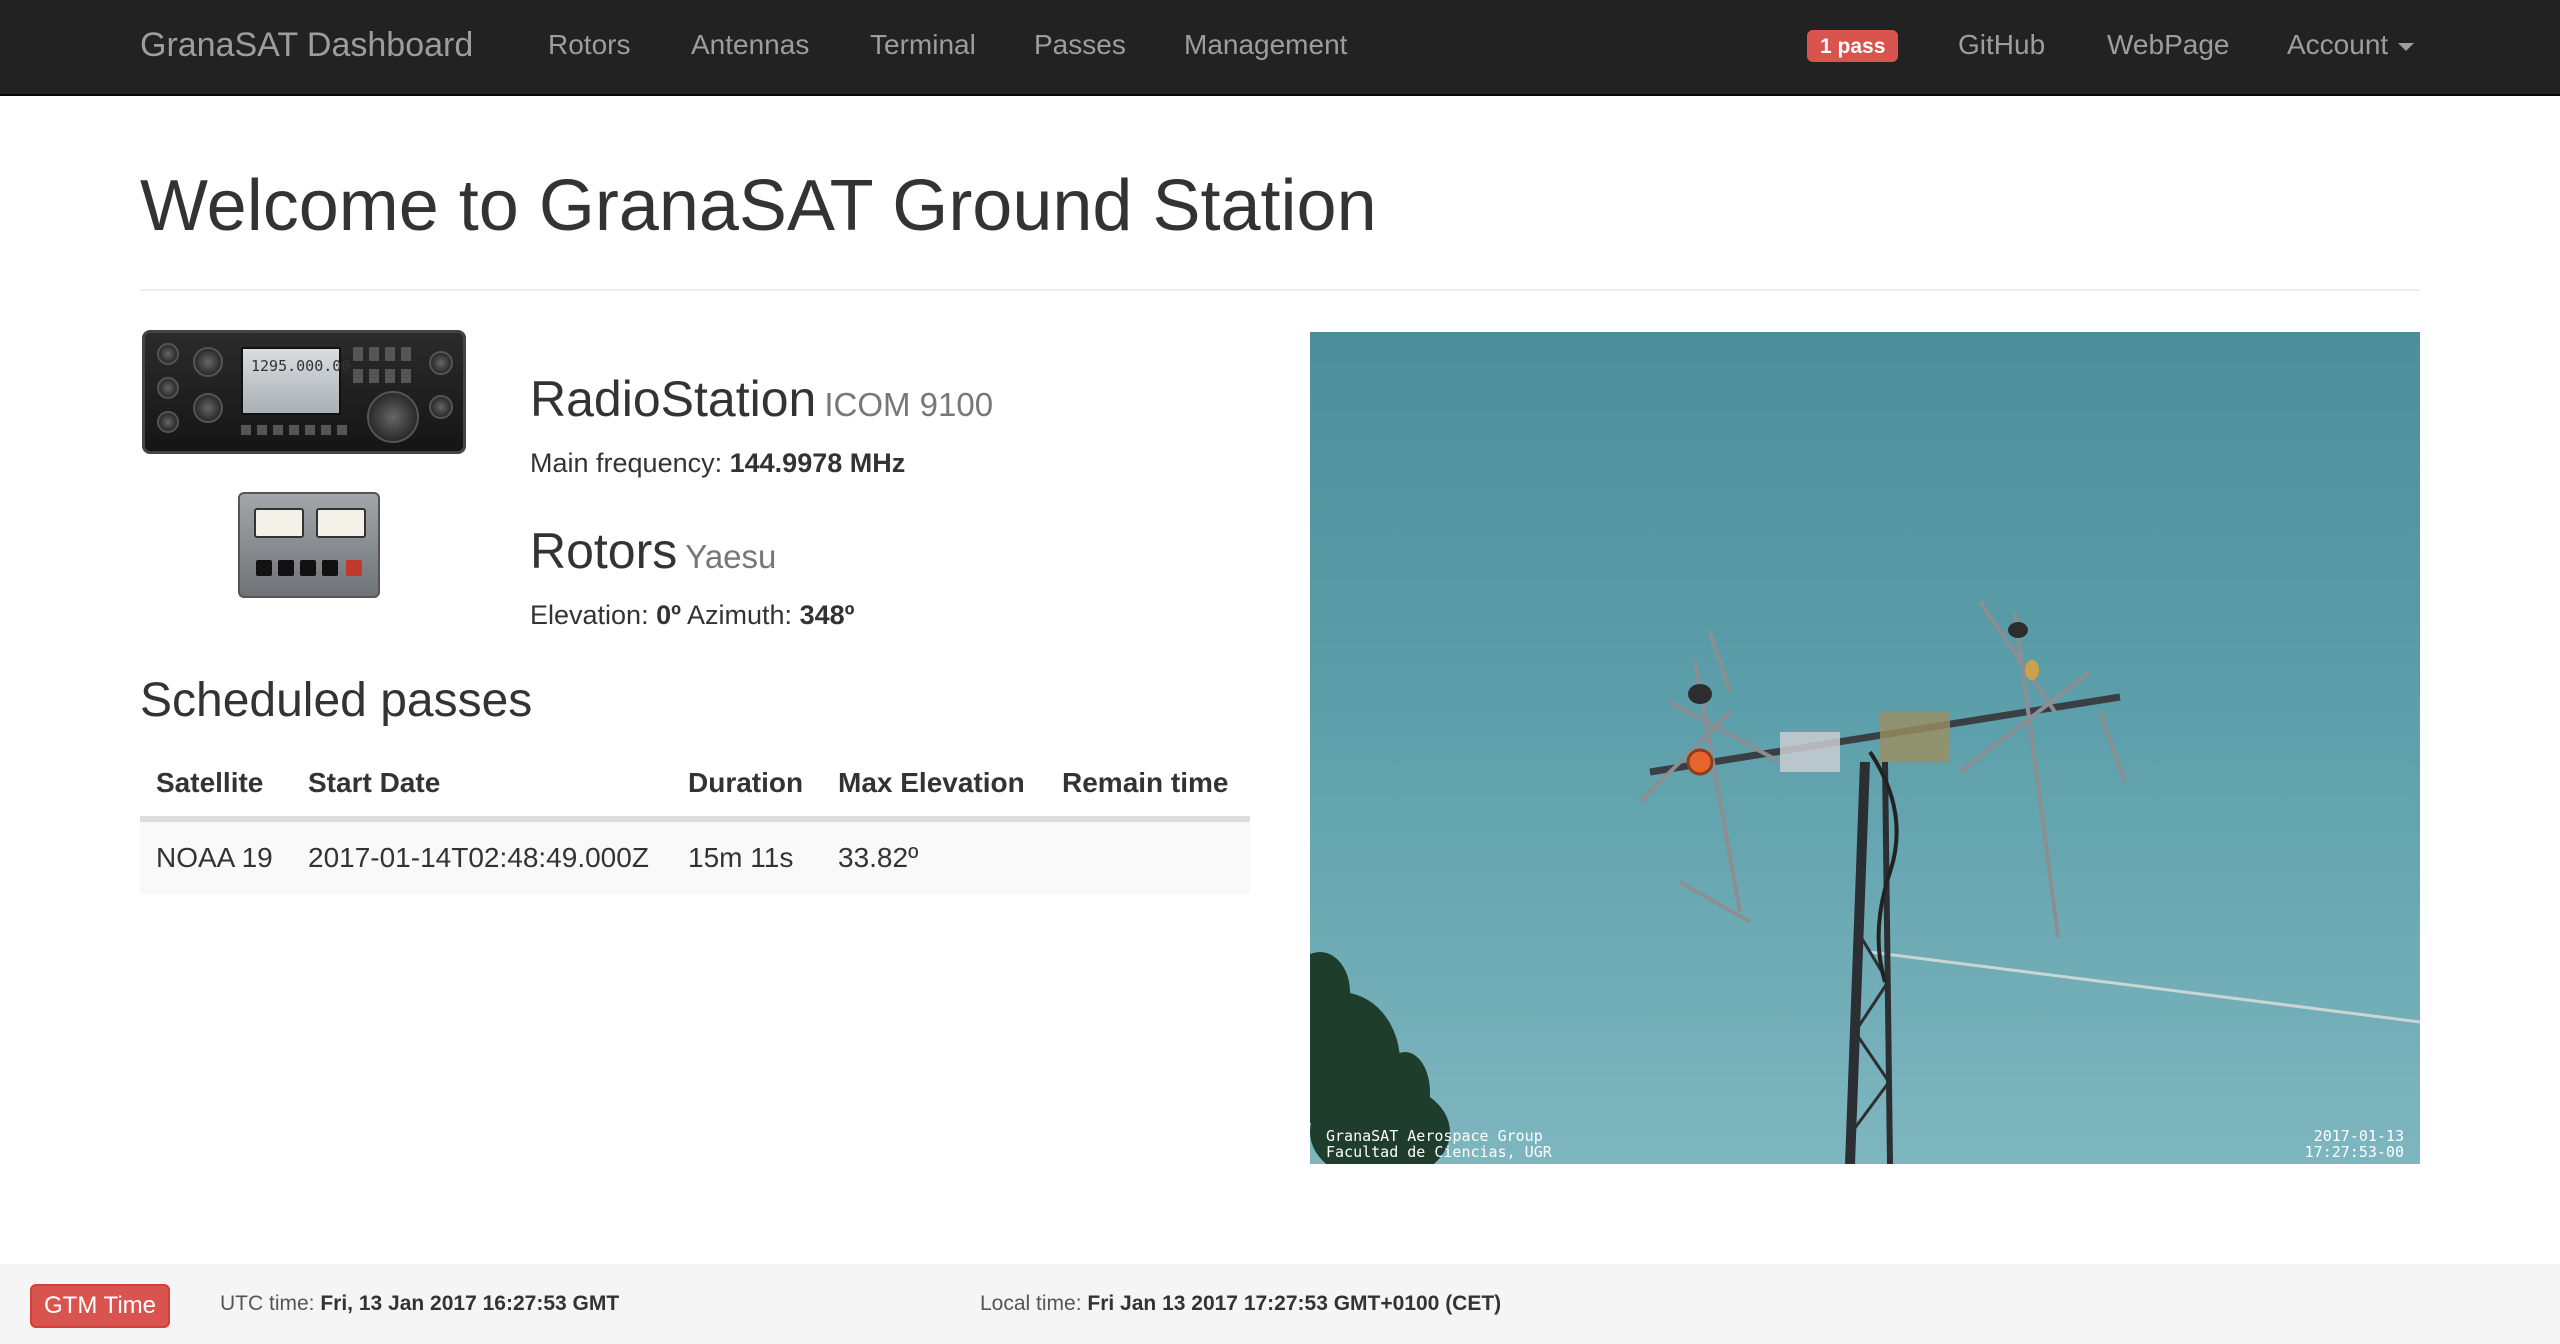 Image resolution: width=2560 pixels, height=1344 pixels. I want to click on power-button-icon, so click(354, 568).